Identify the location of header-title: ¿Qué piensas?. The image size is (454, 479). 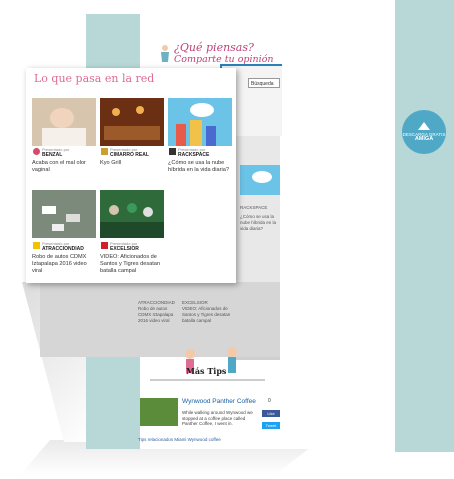
(214, 47).